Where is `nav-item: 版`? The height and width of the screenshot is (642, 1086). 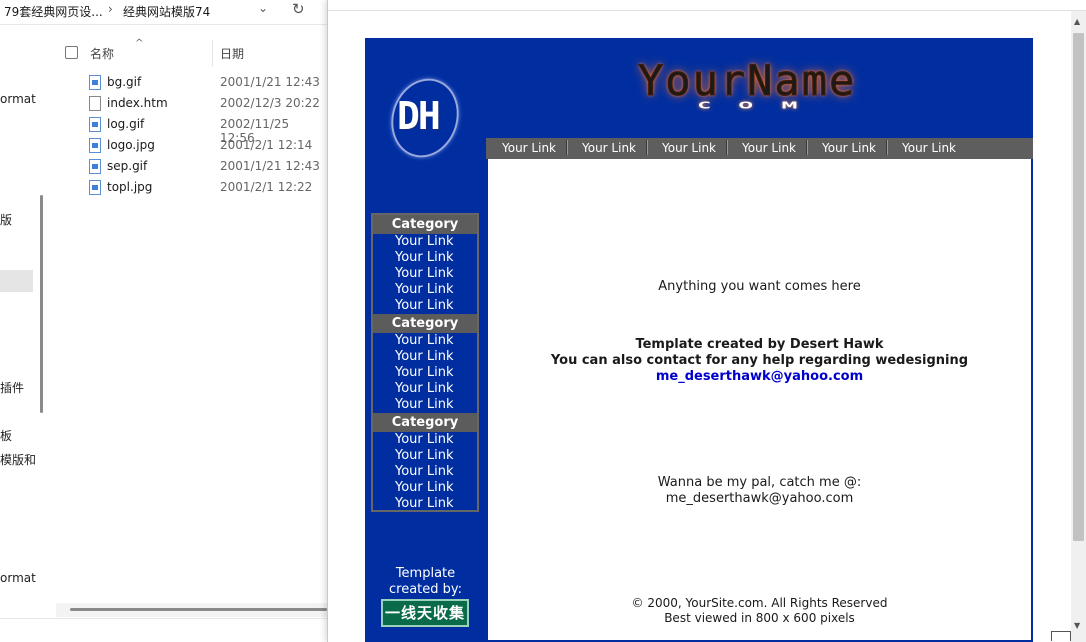
nav-item: 版 is located at coordinates (6, 219).